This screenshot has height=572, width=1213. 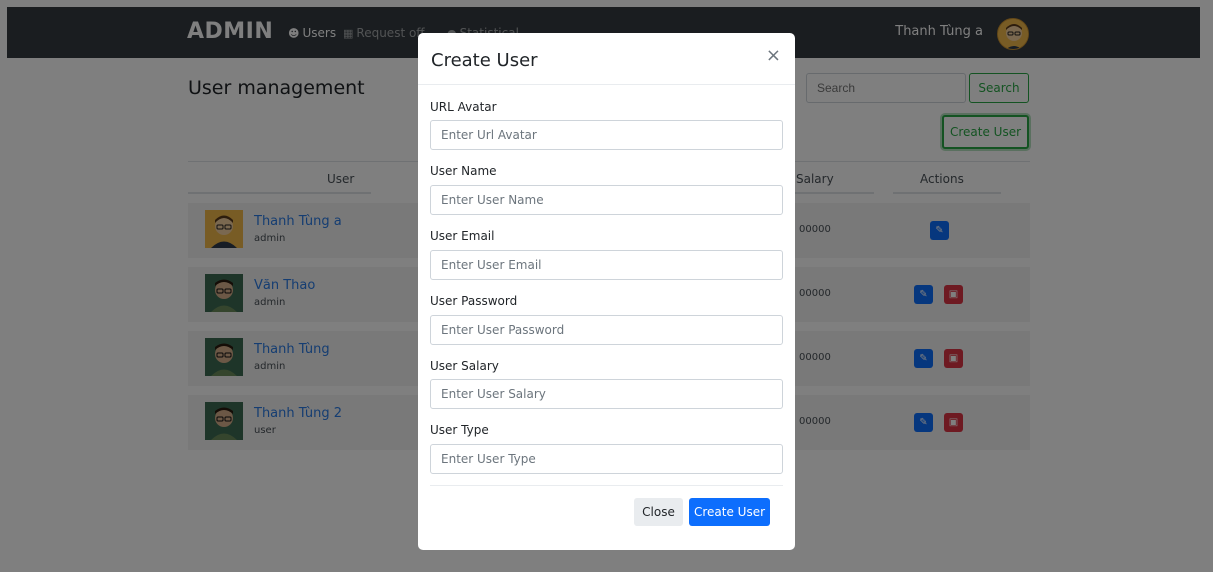 What do you see at coordinates (474, 301) in the screenshot?
I see `user-password-label: User Password` at bounding box center [474, 301].